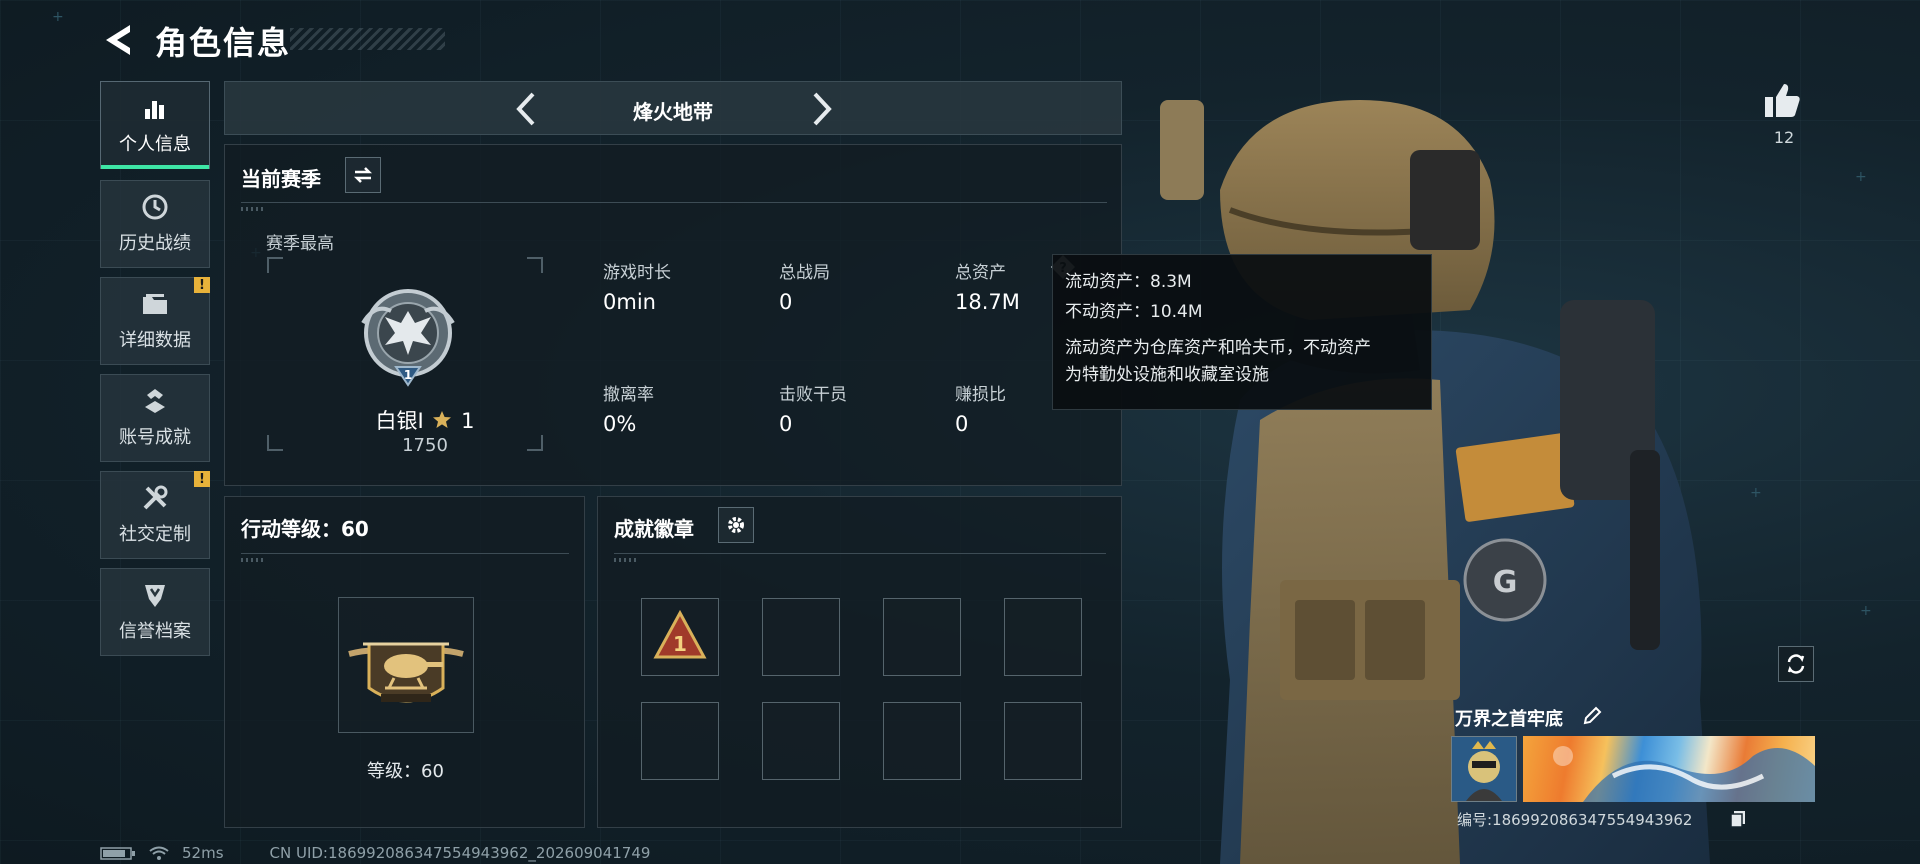  Describe the element at coordinates (1782, 100) in the screenshot. I see `thumbs-up-icon` at that location.